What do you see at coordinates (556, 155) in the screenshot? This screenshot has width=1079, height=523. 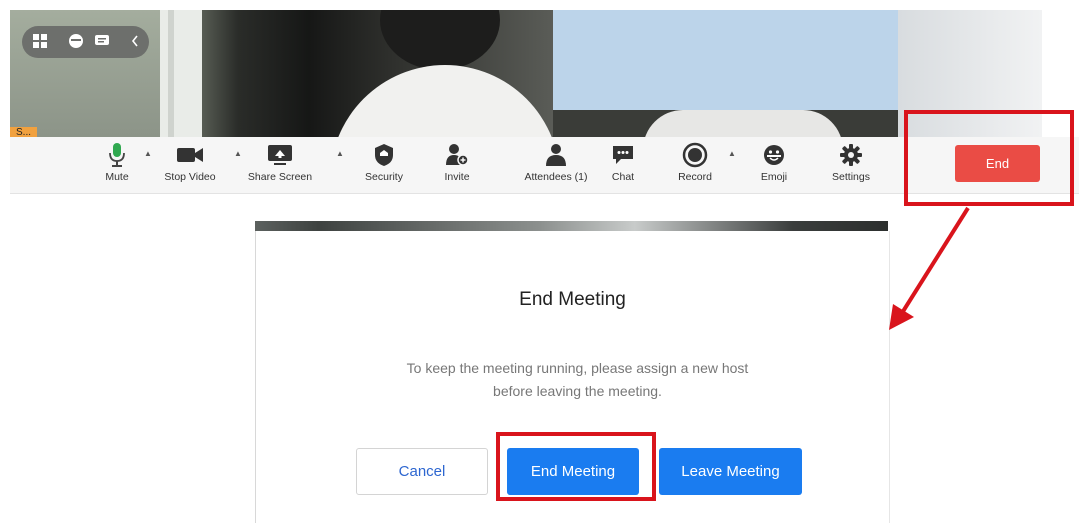 I see `attendees-icon` at bounding box center [556, 155].